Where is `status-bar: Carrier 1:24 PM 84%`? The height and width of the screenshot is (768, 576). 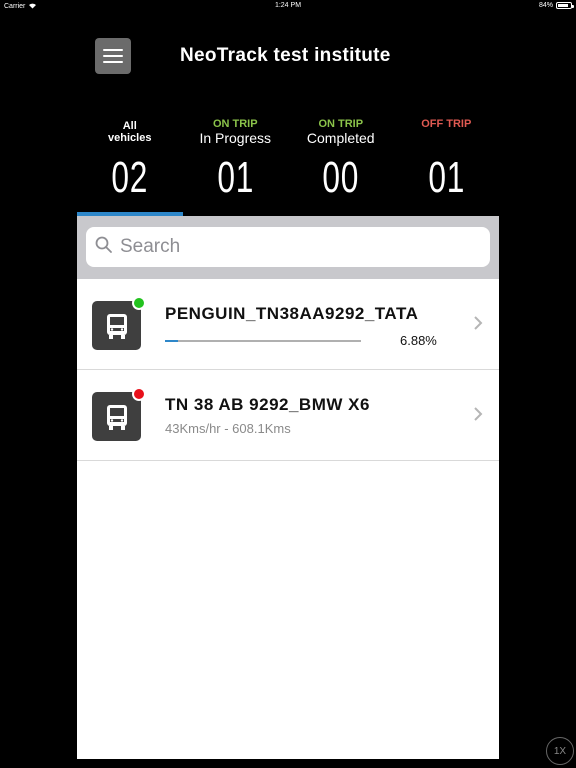
status-bar: Carrier 1:24 PM 84% is located at coordinates (288, 7).